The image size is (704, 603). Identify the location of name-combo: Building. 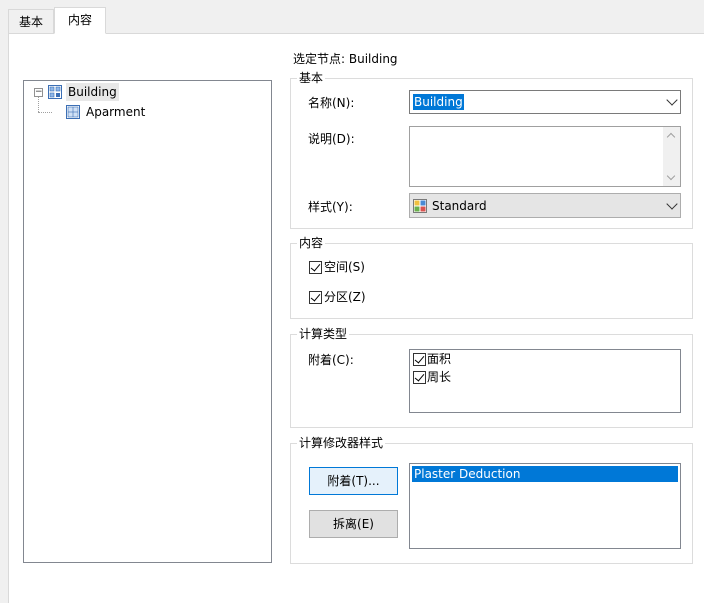
(545, 102).